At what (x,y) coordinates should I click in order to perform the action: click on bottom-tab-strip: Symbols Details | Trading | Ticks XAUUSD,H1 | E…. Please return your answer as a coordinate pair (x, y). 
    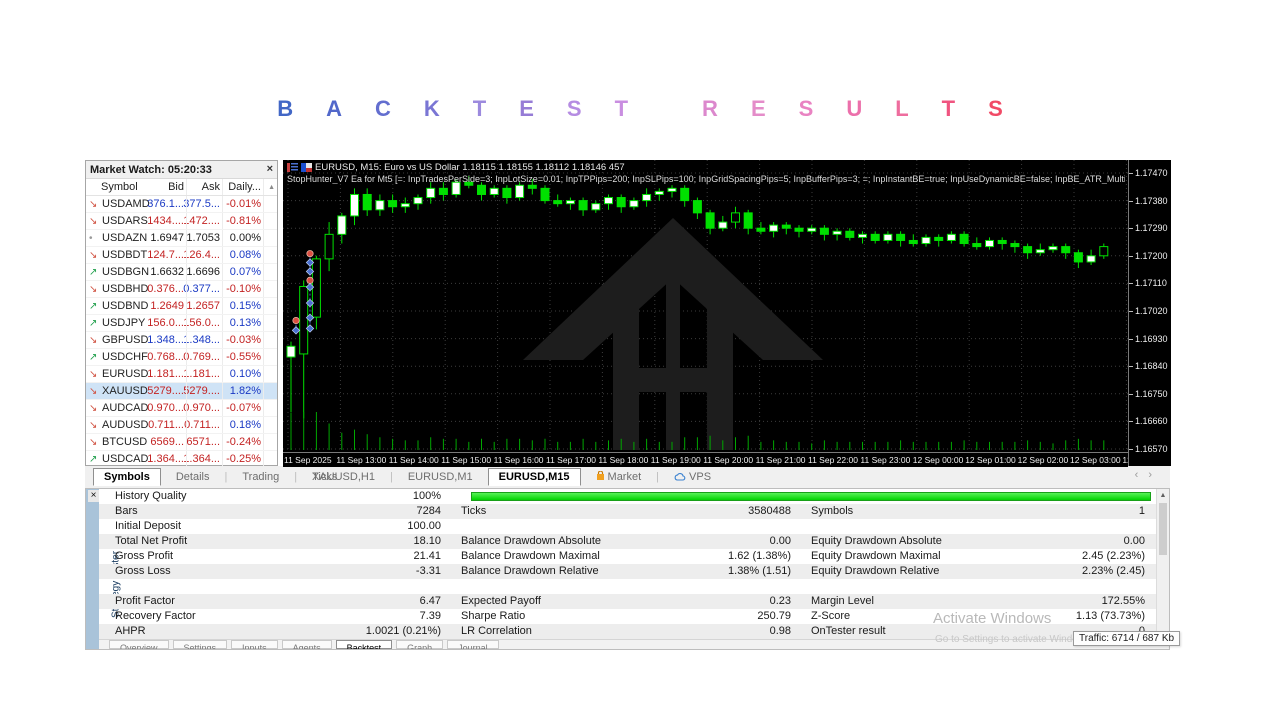
    Looking at the image, I should click on (627, 477).